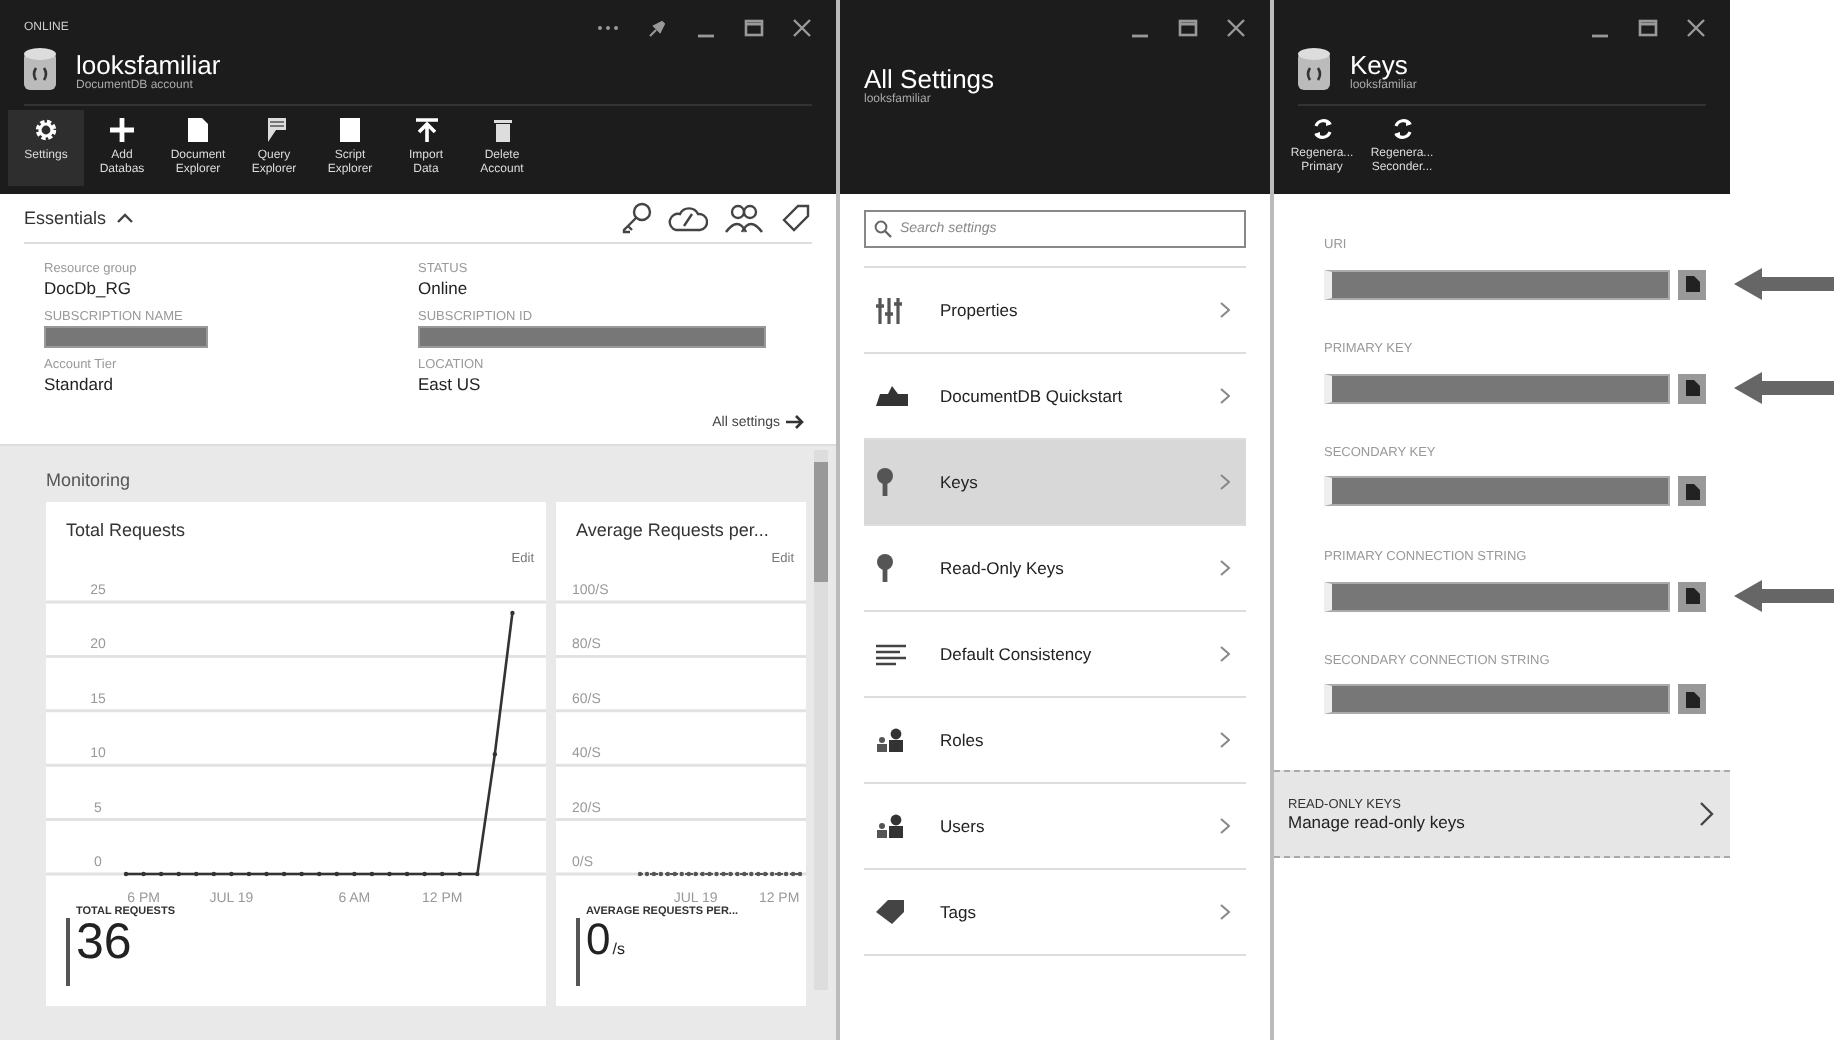  I want to click on page-icon, so click(350, 130).